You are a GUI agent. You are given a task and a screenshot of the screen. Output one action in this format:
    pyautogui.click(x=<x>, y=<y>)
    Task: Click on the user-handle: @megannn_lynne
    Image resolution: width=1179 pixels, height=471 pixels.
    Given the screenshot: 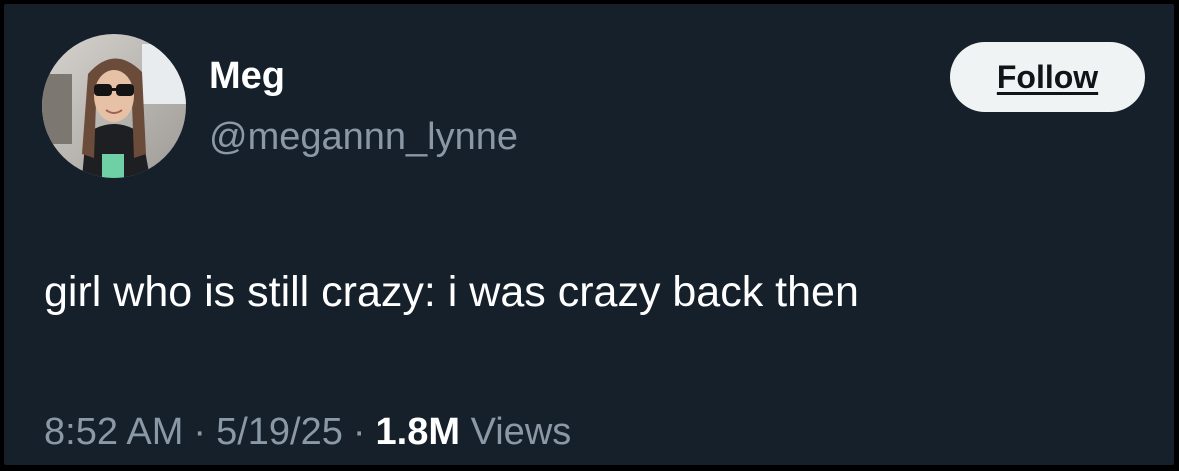 What is the action you would take?
    pyautogui.click(x=363, y=137)
    